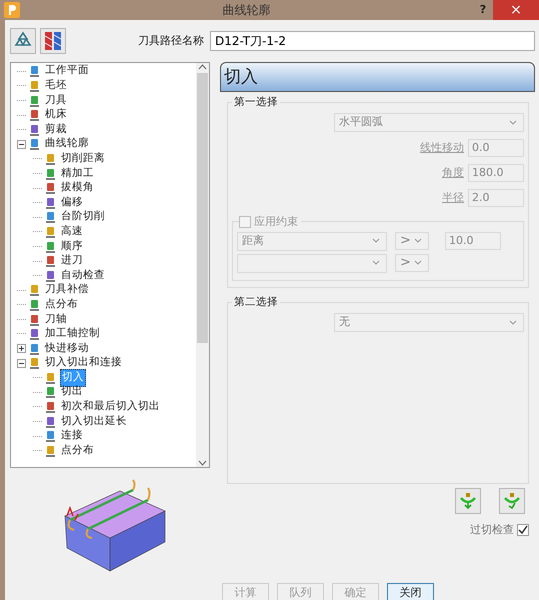 The image size is (539, 600). What do you see at coordinates (83, 217) in the screenshot?
I see `tree-item: 台阶切削` at bounding box center [83, 217].